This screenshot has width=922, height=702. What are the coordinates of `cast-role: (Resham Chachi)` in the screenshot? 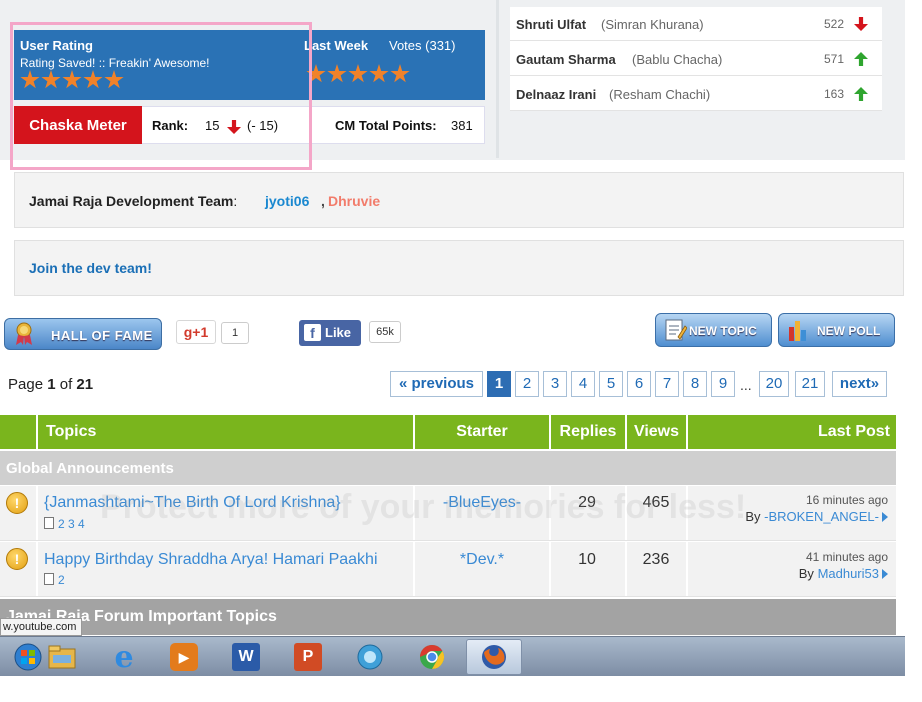 It's located at (660, 94).